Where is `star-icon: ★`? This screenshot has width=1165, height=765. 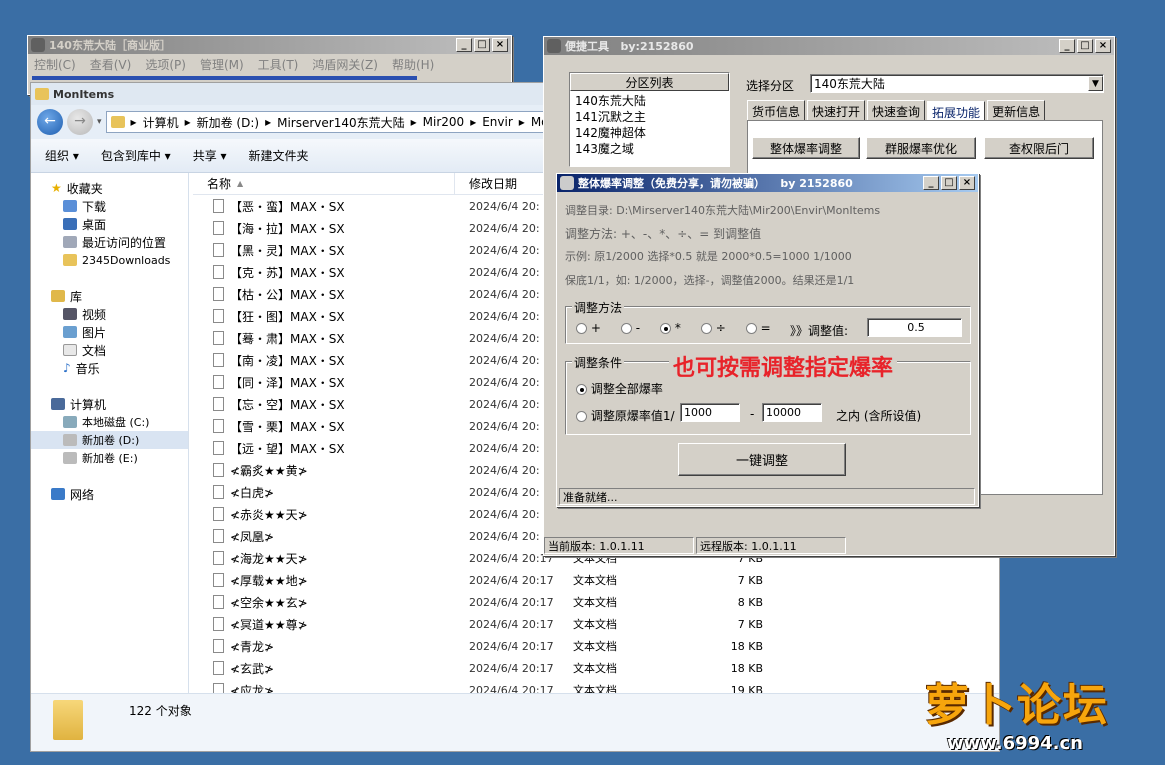 star-icon: ★ is located at coordinates (56, 188).